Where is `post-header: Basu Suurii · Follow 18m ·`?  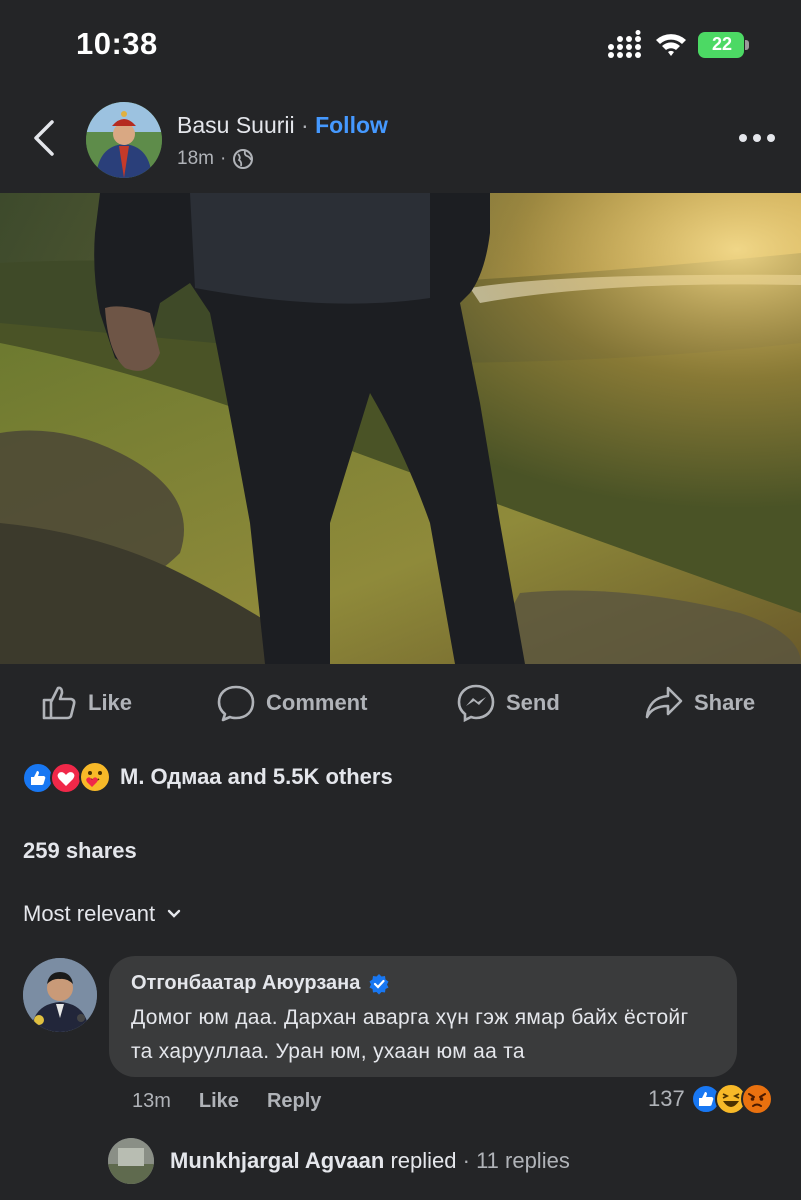 post-header: Basu Suurii · Follow 18m · is located at coordinates (400, 142).